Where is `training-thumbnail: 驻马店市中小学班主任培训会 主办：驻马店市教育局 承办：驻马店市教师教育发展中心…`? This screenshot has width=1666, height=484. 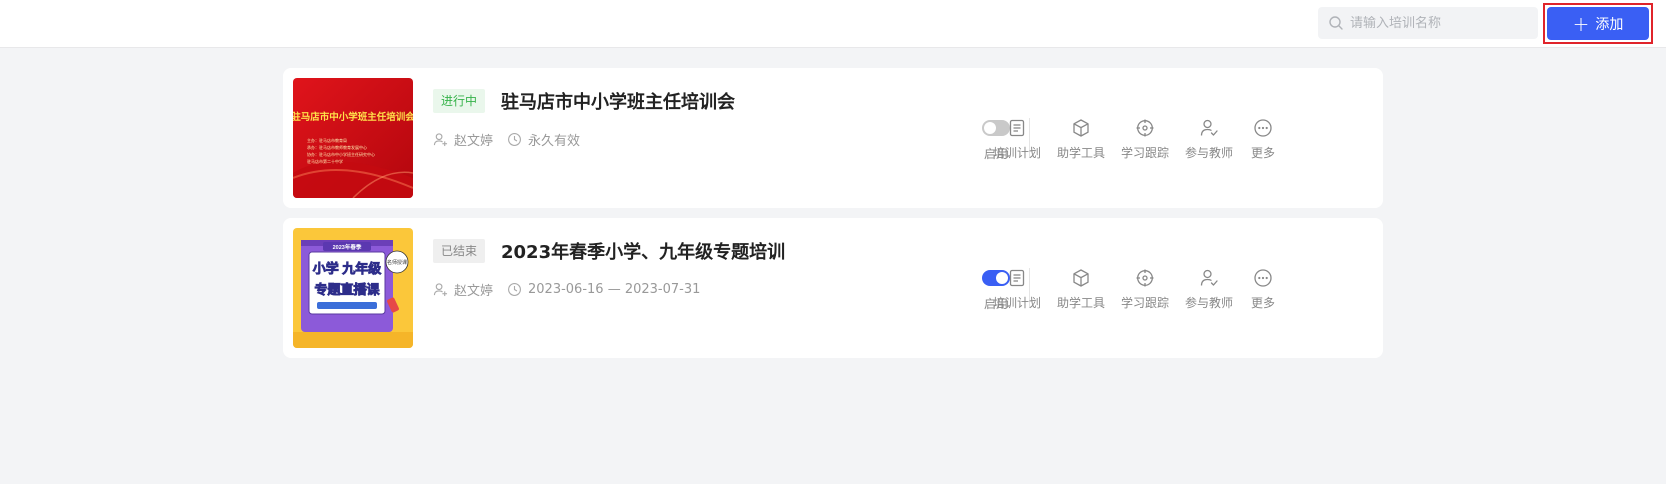 training-thumbnail: 驻马店市中小学班主任培训会 主办：驻马店市教育局 承办：驻马店市教师教育发展中心… is located at coordinates (353, 138).